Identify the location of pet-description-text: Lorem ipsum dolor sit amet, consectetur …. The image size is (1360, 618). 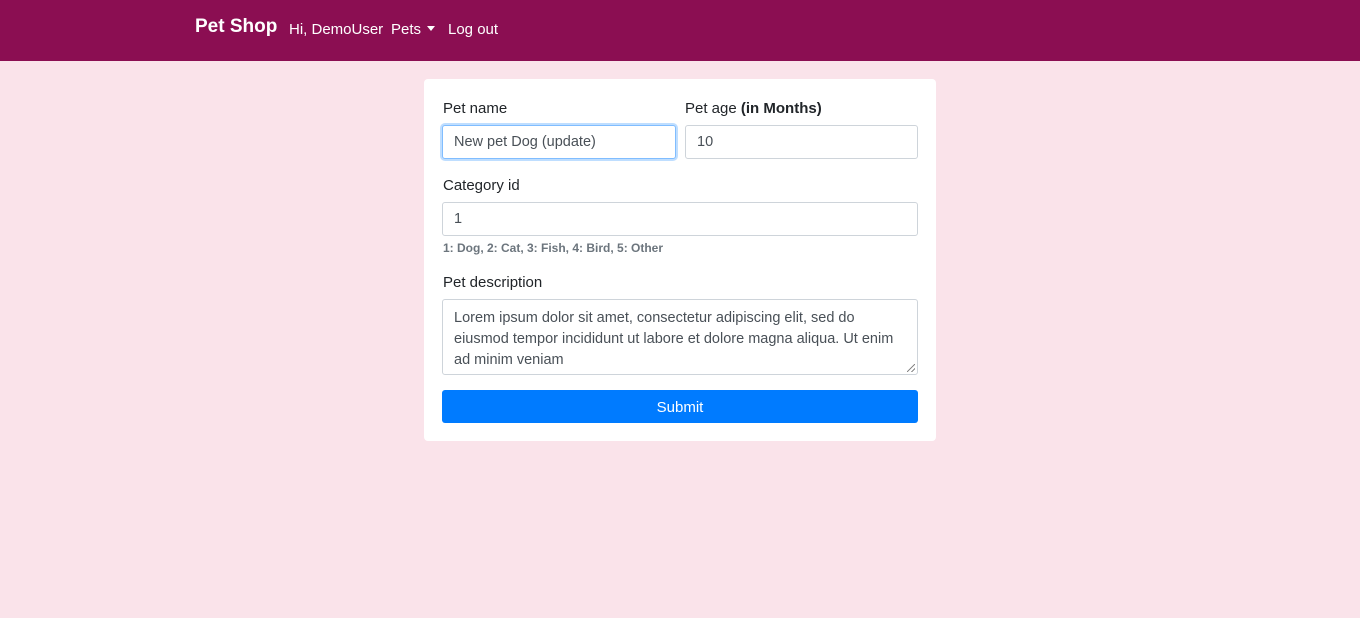
(674, 339).